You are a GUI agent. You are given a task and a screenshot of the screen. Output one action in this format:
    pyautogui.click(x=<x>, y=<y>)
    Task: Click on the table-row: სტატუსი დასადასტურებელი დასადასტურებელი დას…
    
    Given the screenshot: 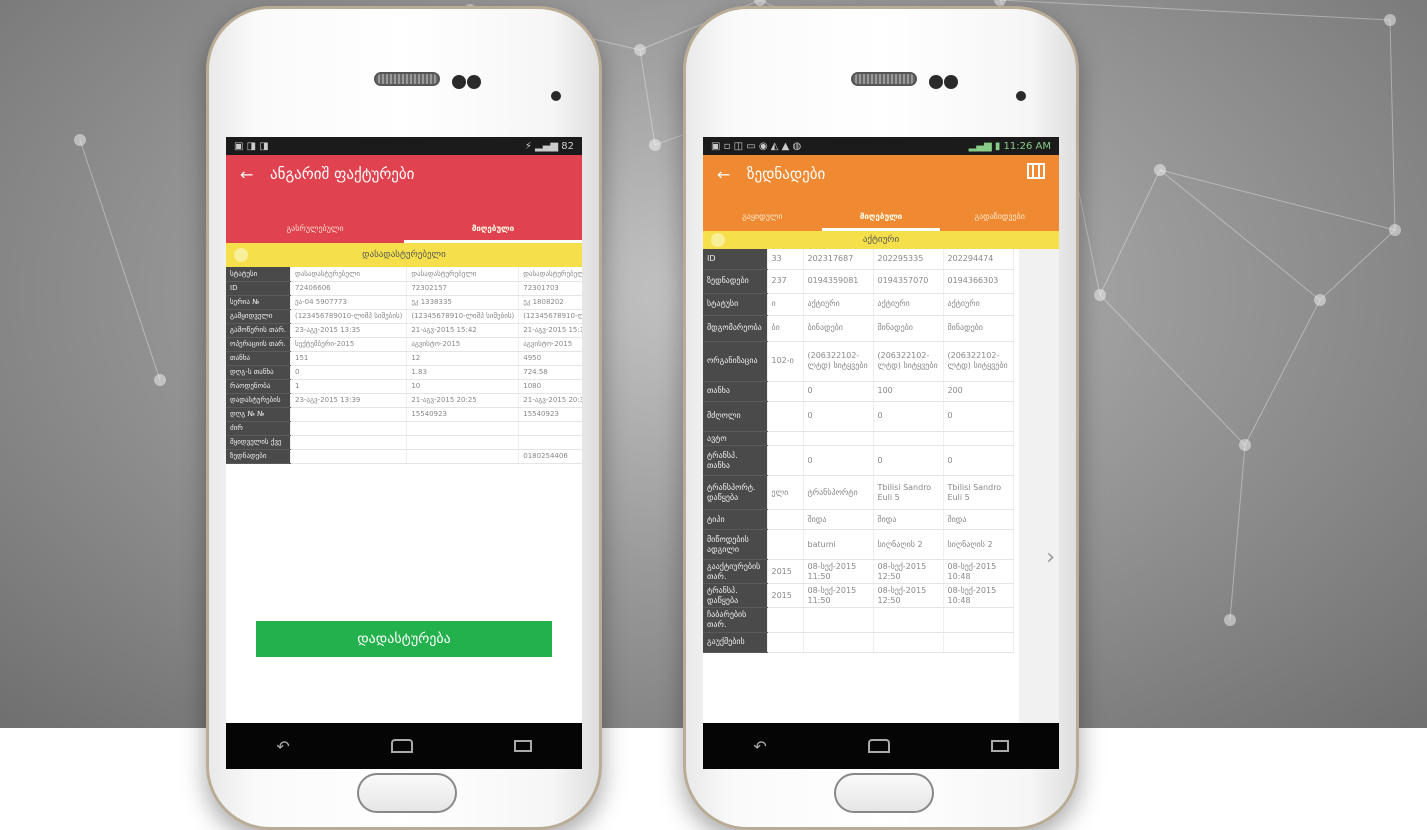 What is the action you would take?
    pyautogui.click(x=404, y=274)
    